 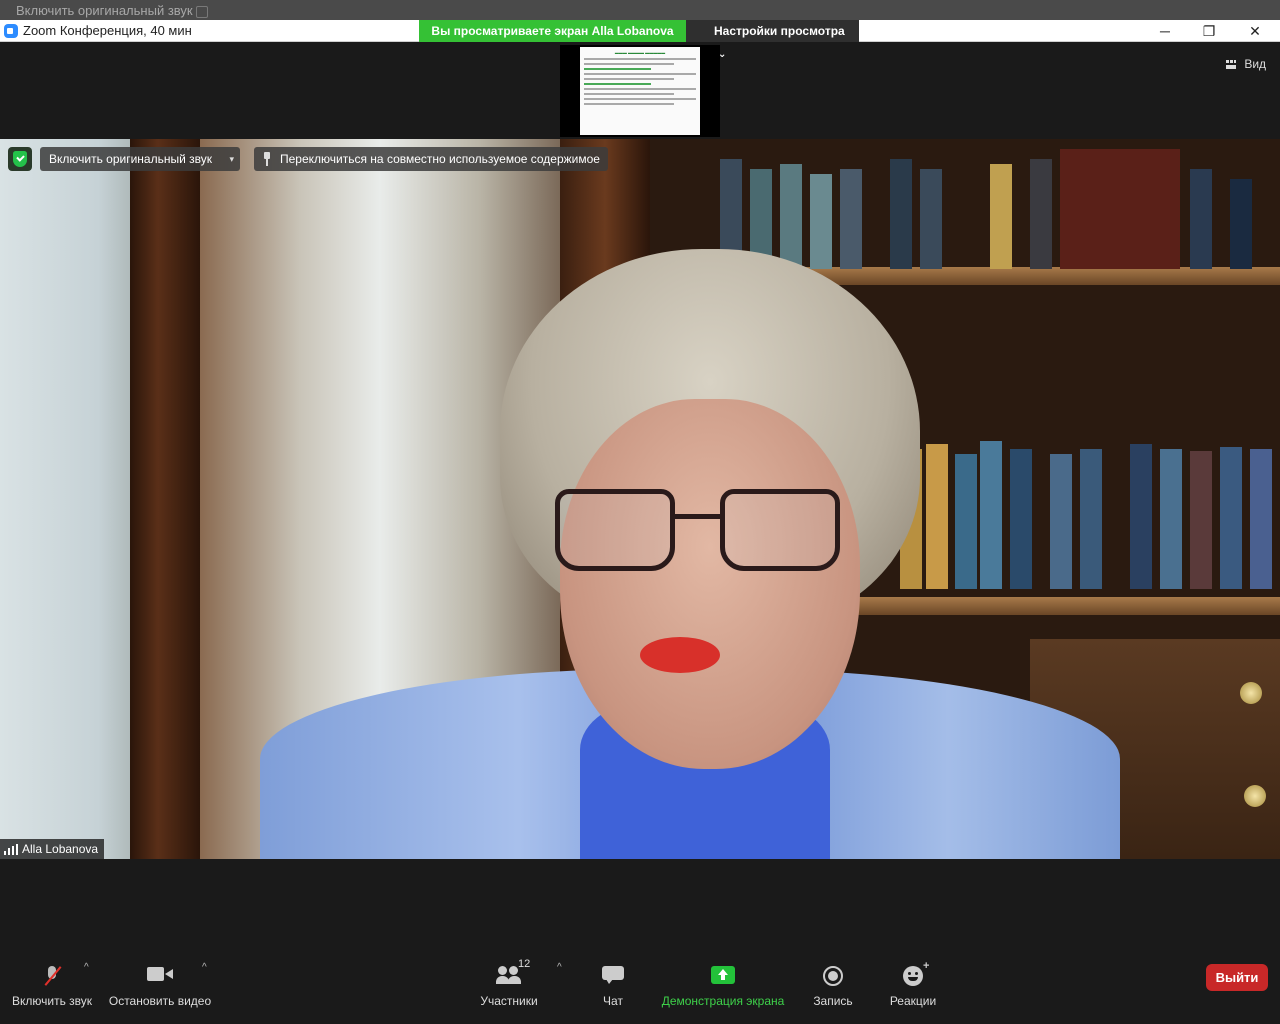 I want to click on minimize-button: ─, so click(x=1165, y=31).